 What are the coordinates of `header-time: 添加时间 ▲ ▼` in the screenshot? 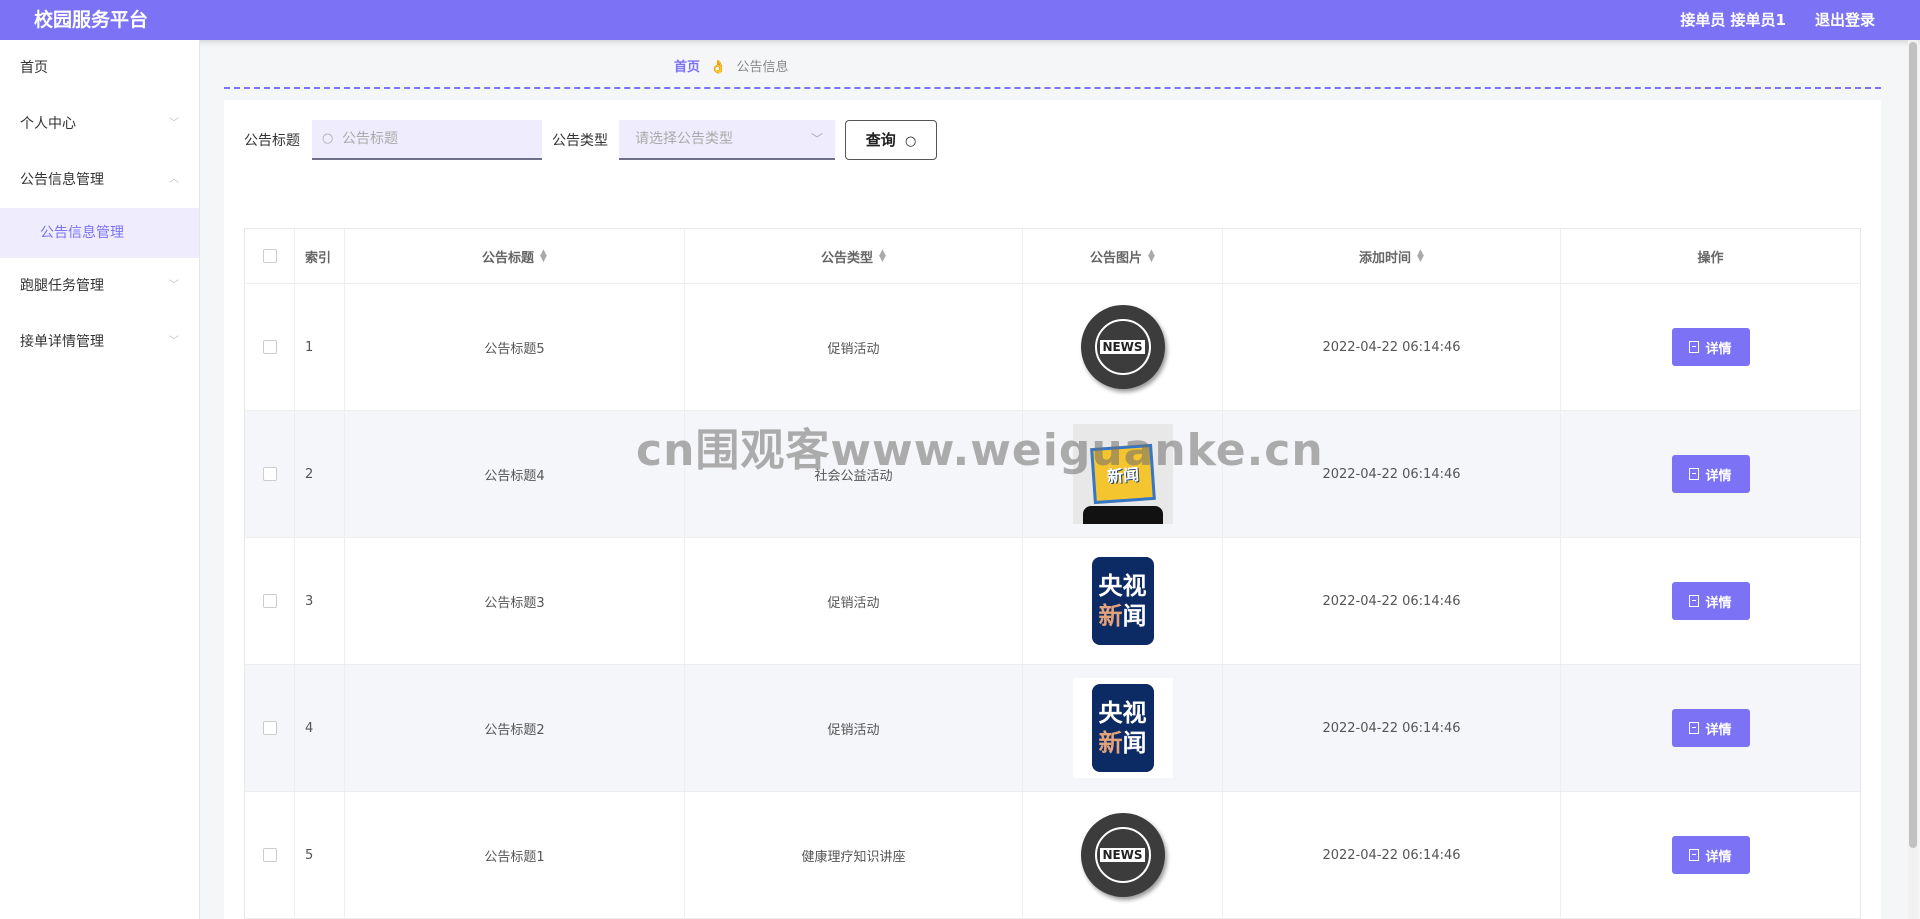 It's located at (1392, 256).